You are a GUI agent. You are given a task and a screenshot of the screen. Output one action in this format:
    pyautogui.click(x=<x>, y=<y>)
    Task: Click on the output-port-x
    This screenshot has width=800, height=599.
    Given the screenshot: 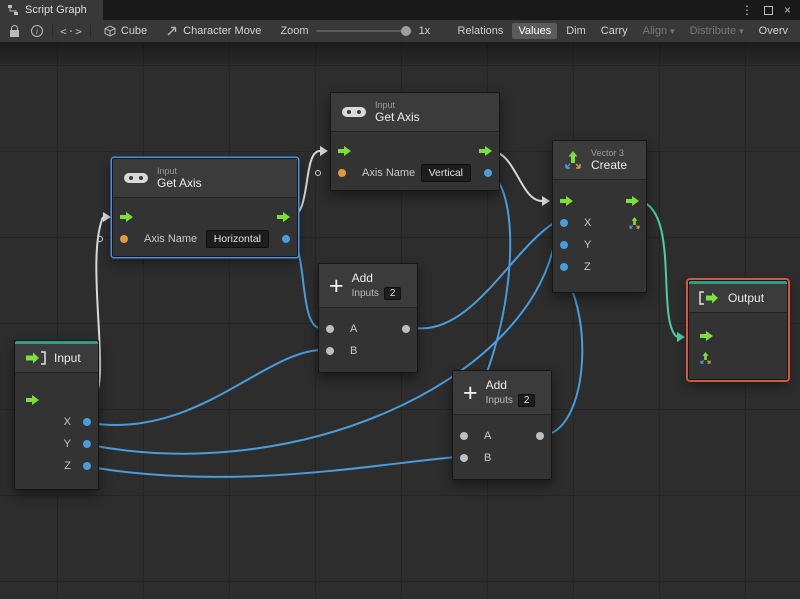 What is the action you would take?
    pyautogui.click(x=87, y=422)
    